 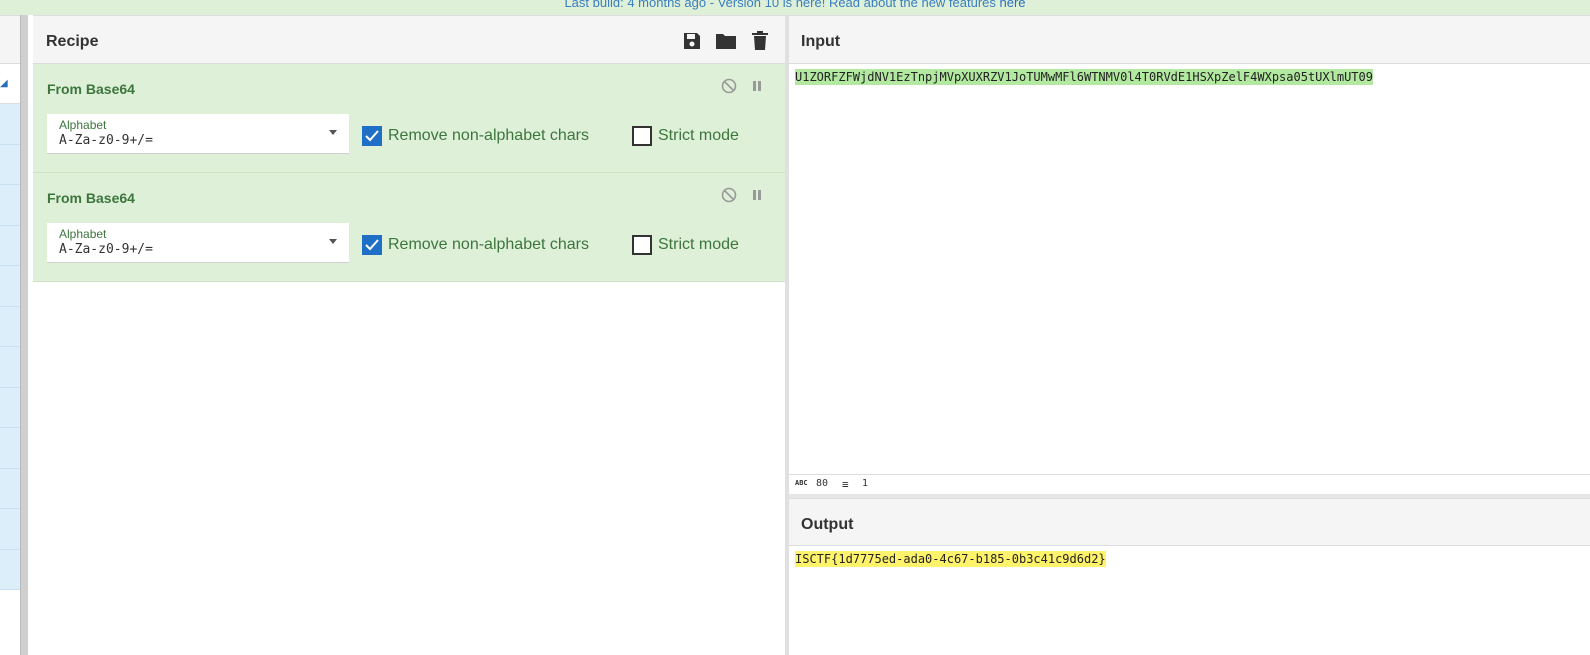 I want to click on input-title: Input, so click(x=821, y=41).